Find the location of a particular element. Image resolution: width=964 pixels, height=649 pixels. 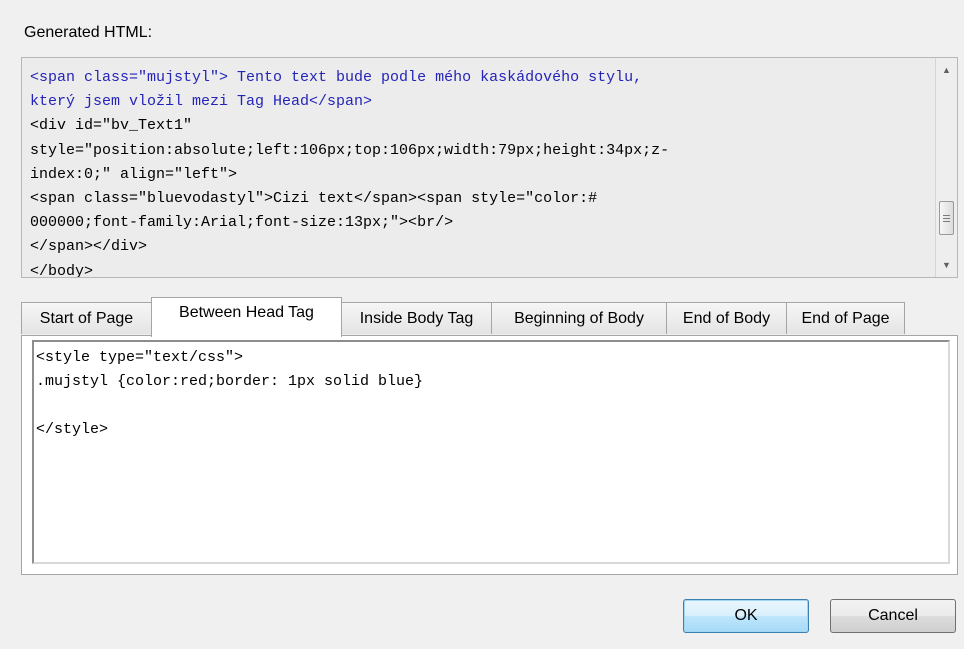

vertical-scrollbar: ▲ ▼ is located at coordinates (946, 167).